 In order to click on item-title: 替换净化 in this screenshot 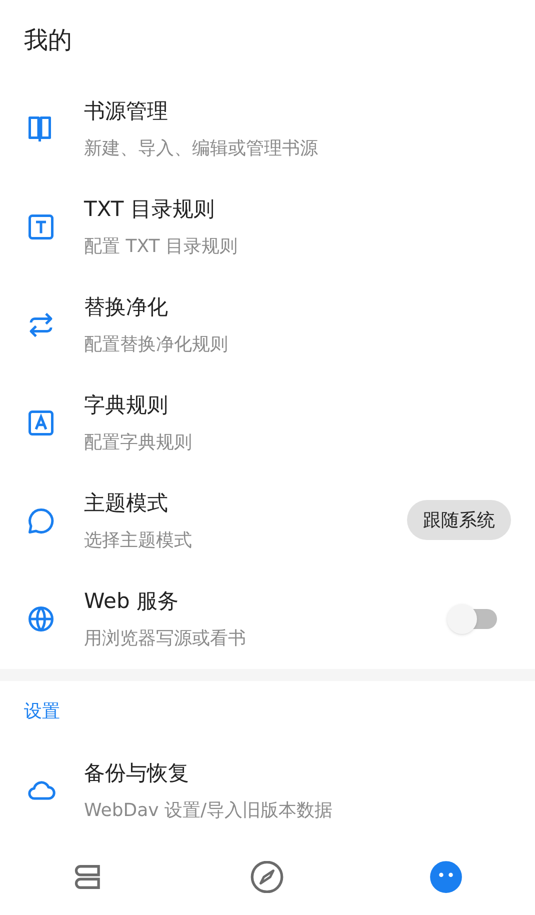, I will do `click(126, 307)`.